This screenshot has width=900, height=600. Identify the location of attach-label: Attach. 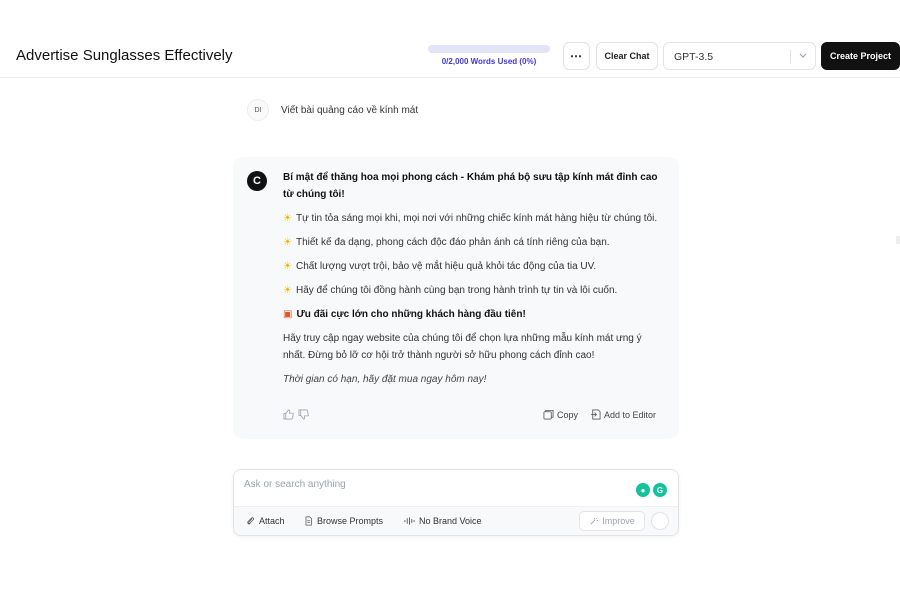
(272, 521).